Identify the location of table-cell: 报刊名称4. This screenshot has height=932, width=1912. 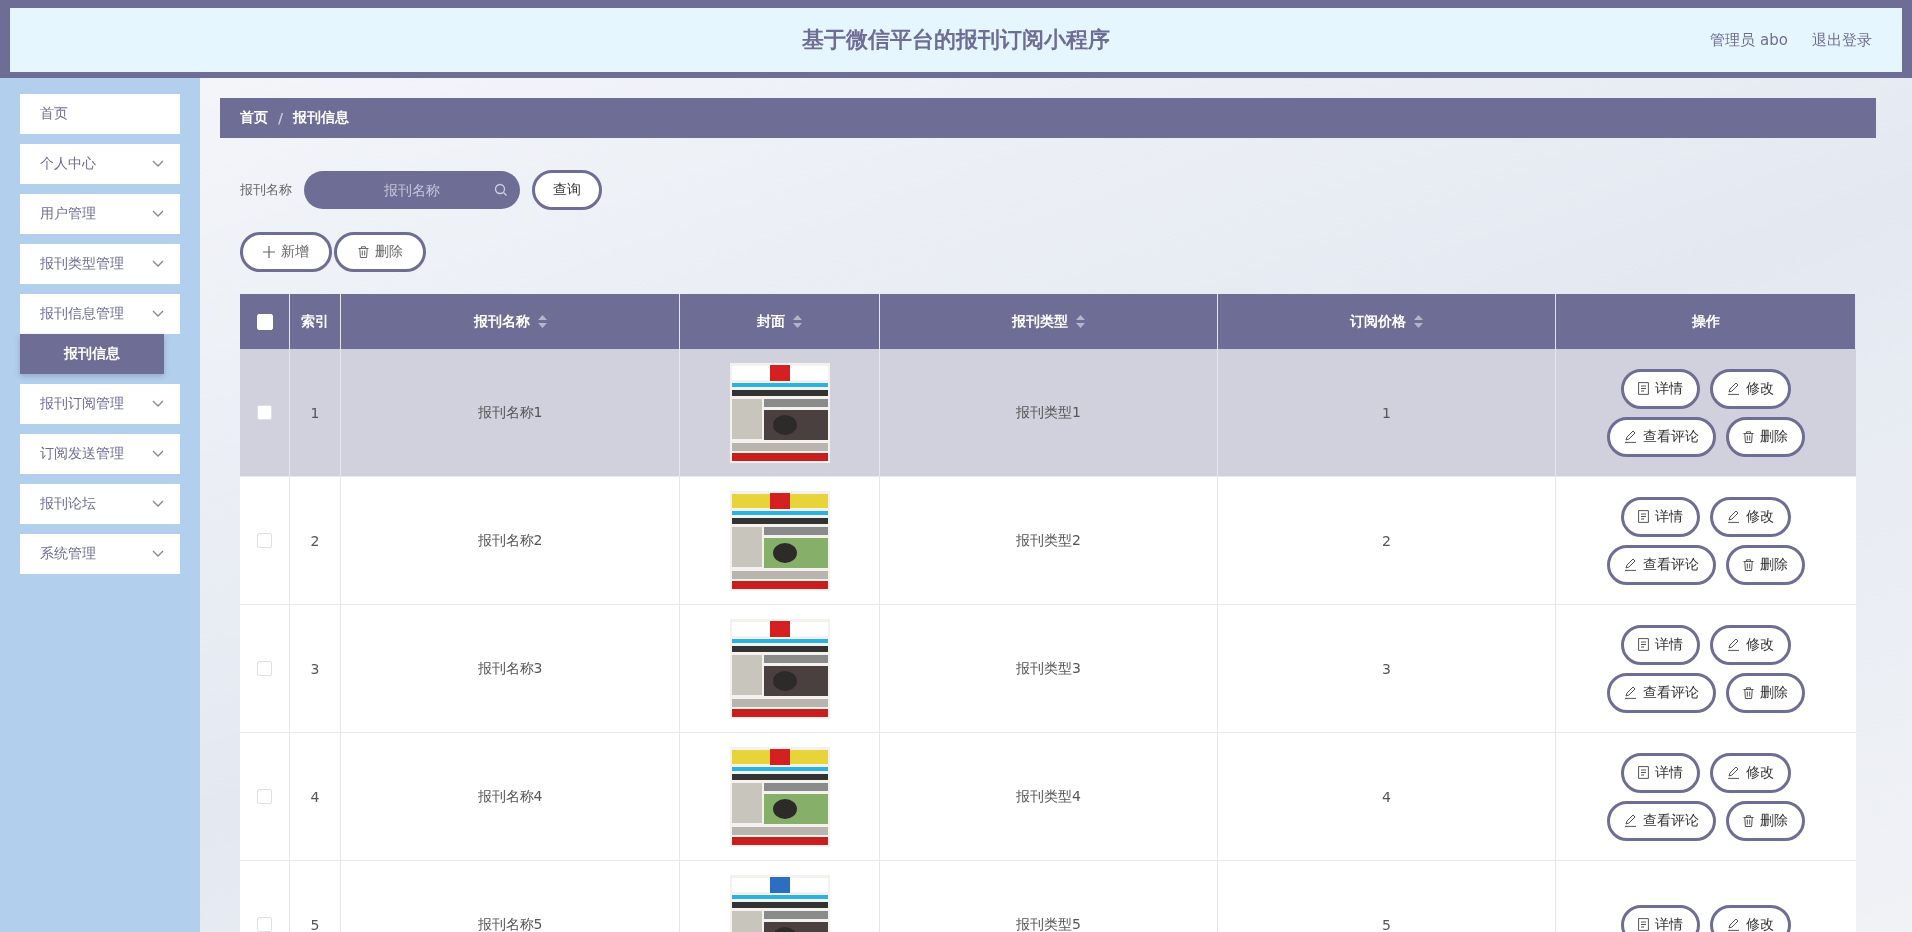
(510, 796).